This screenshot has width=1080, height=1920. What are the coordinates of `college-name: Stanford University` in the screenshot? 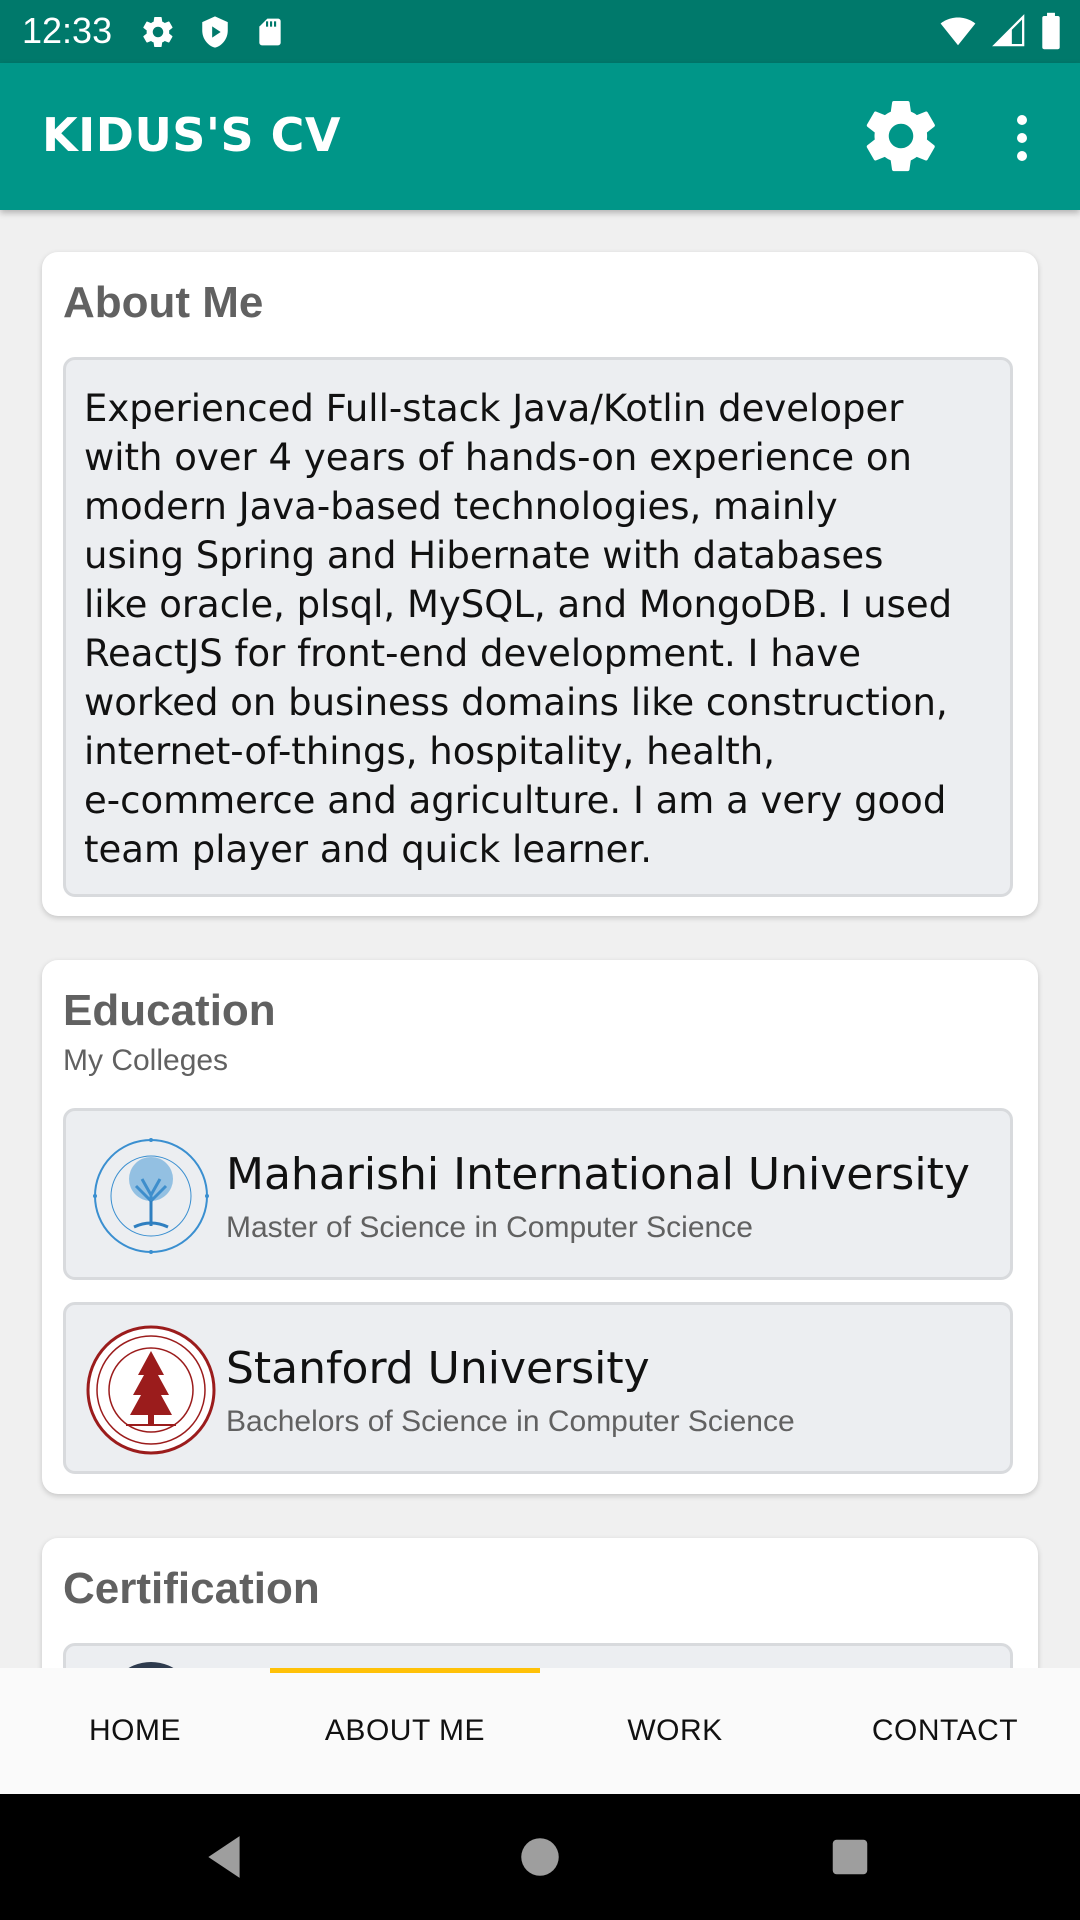 It's located at (438, 1368).